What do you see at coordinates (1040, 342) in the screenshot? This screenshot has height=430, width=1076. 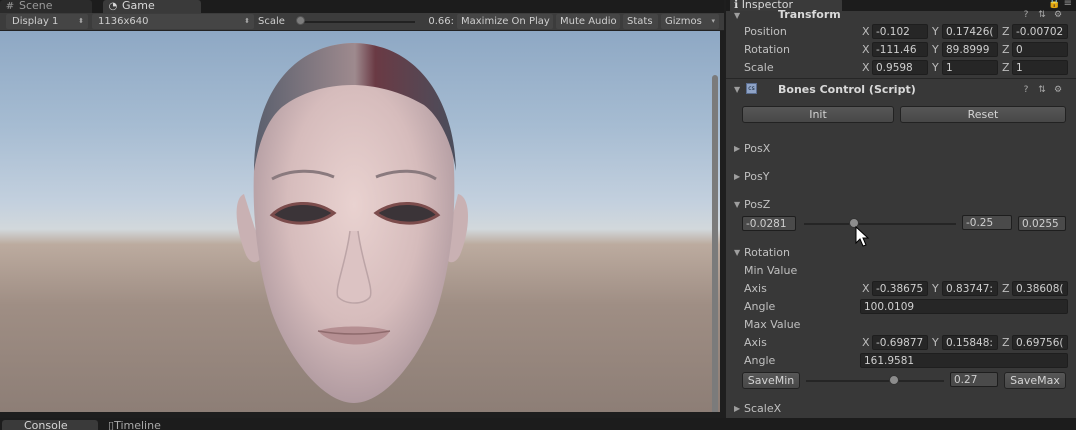 I see `max-axis-z-field: 0.69756(` at bounding box center [1040, 342].